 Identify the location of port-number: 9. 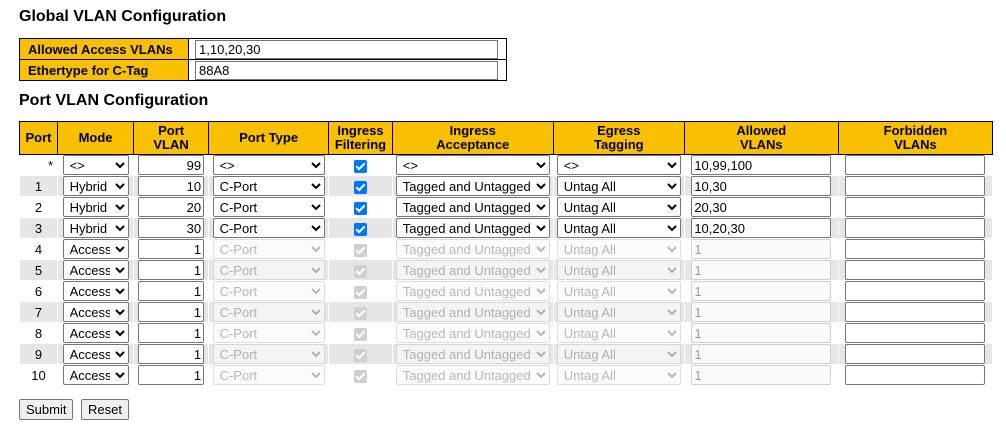
(39, 354).